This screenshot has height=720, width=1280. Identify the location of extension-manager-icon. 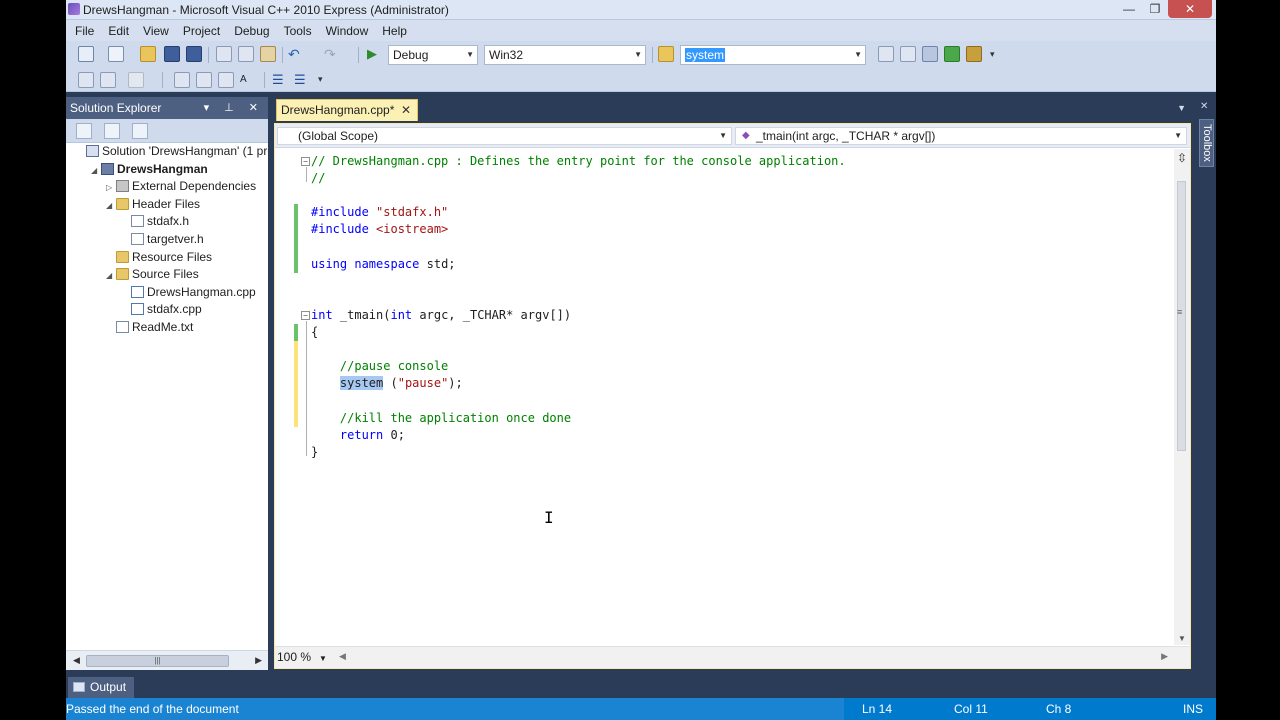
(974, 54).